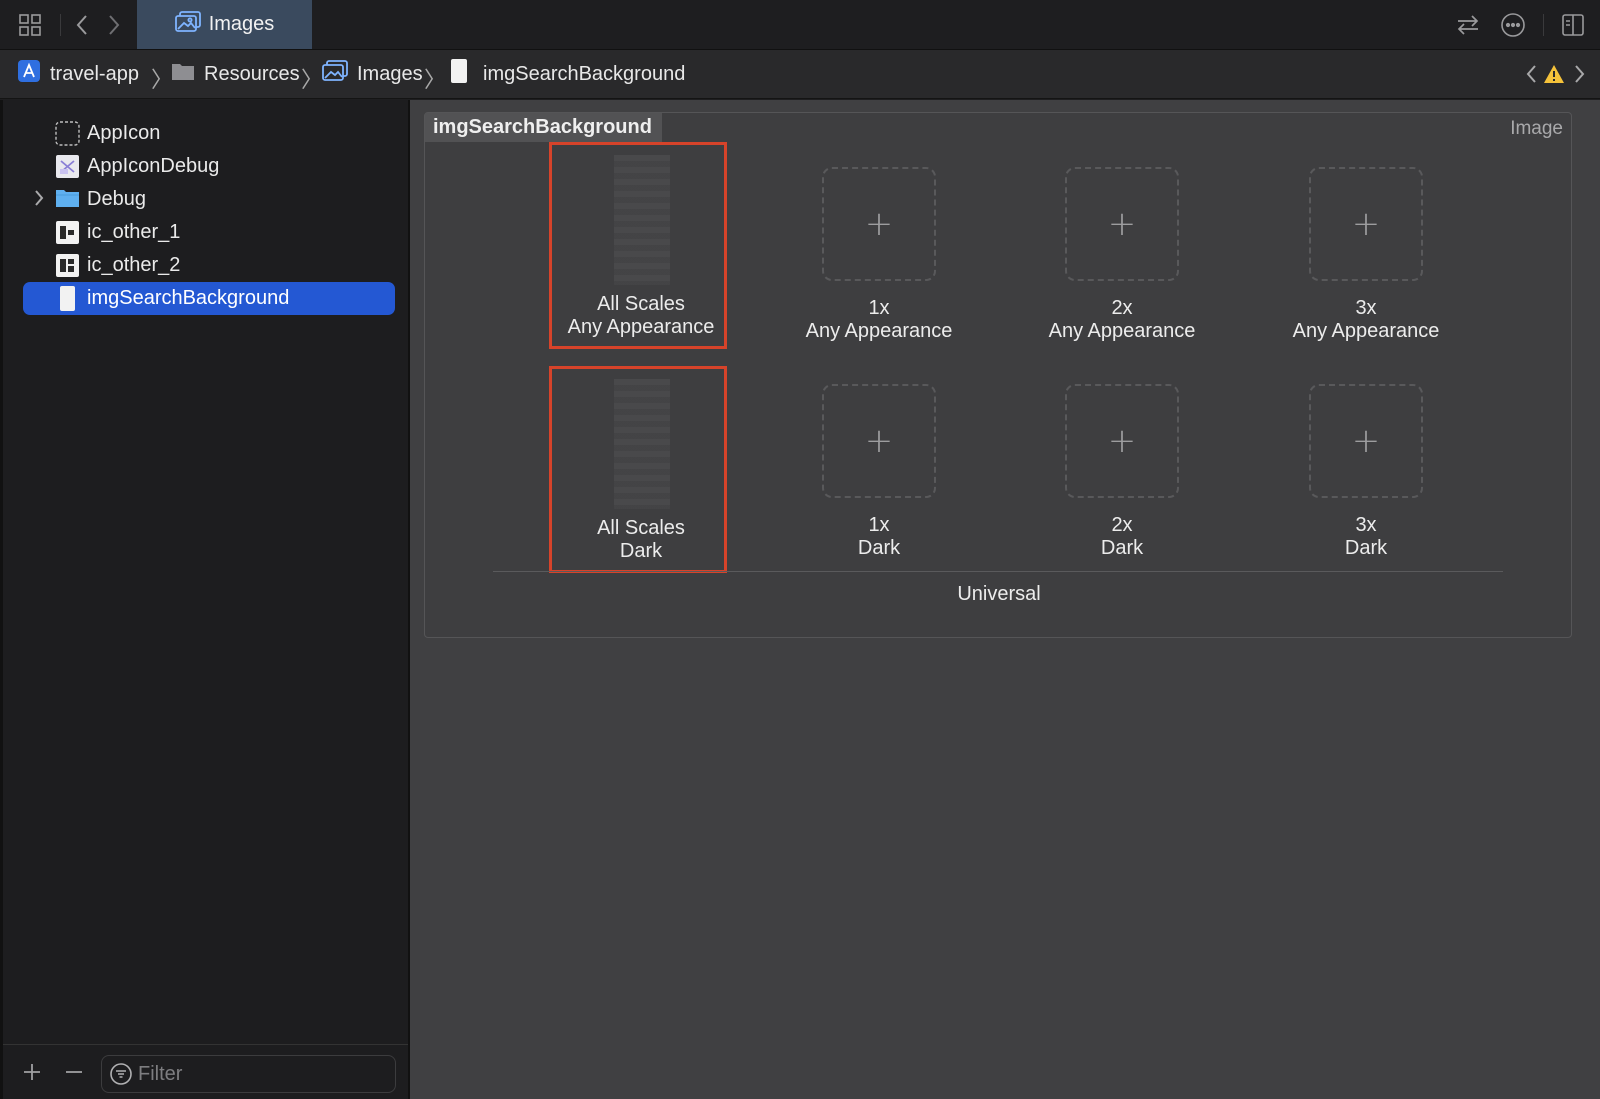 The height and width of the screenshot is (1099, 1600). I want to click on appicon-placeholder-icon, so click(67, 133).